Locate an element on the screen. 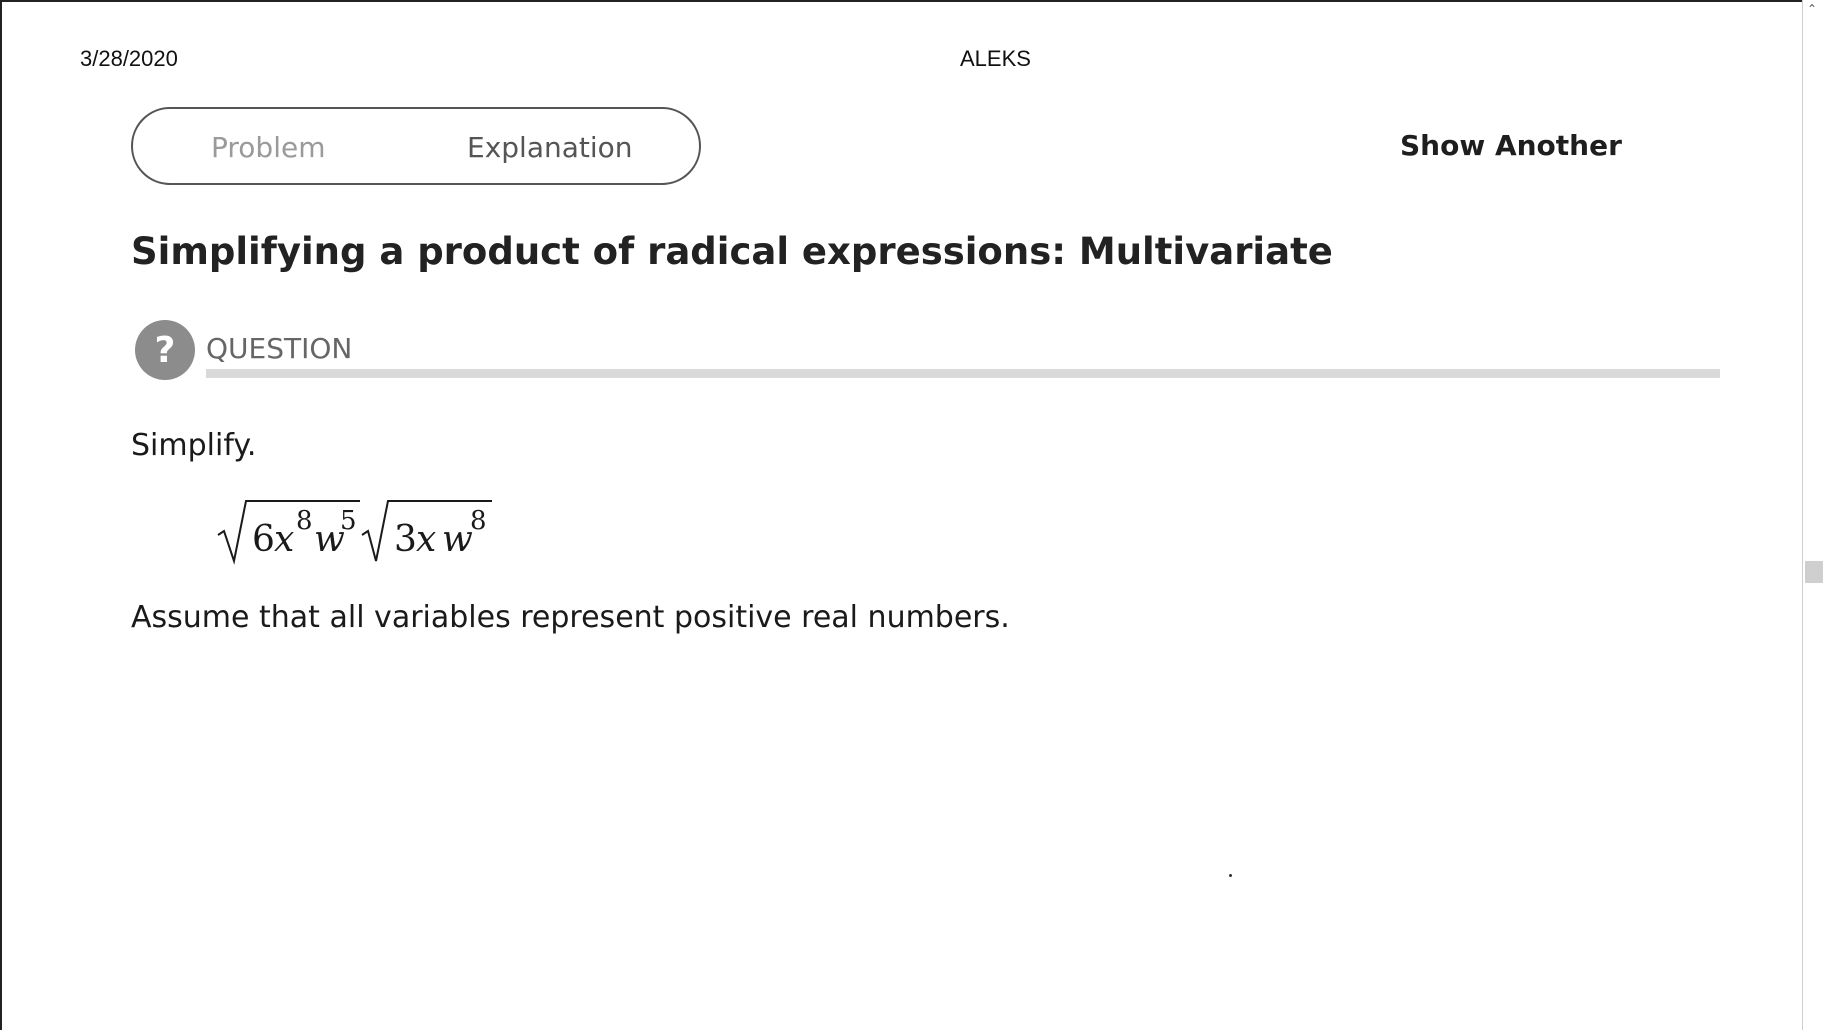  stray-dot is located at coordinates (1230, 875).